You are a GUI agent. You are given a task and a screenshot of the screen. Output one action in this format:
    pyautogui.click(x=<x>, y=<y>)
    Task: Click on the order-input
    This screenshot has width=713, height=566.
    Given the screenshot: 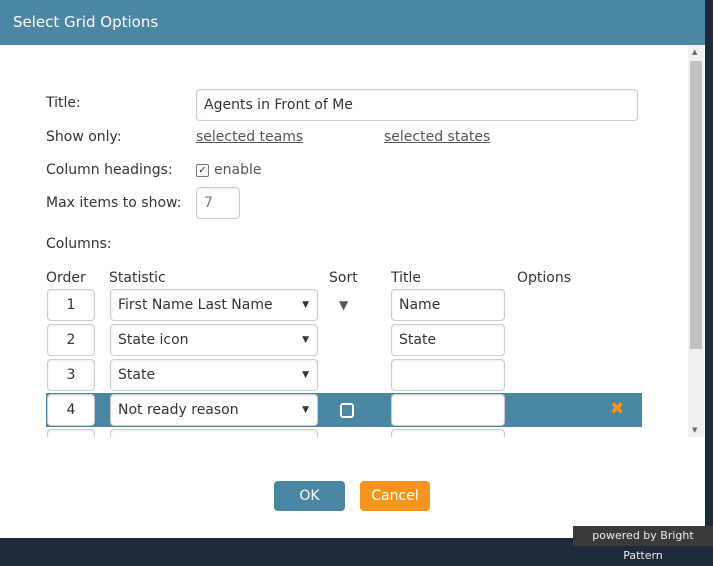 What is the action you would take?
    pyautogui.click(x=71, y=433)
    